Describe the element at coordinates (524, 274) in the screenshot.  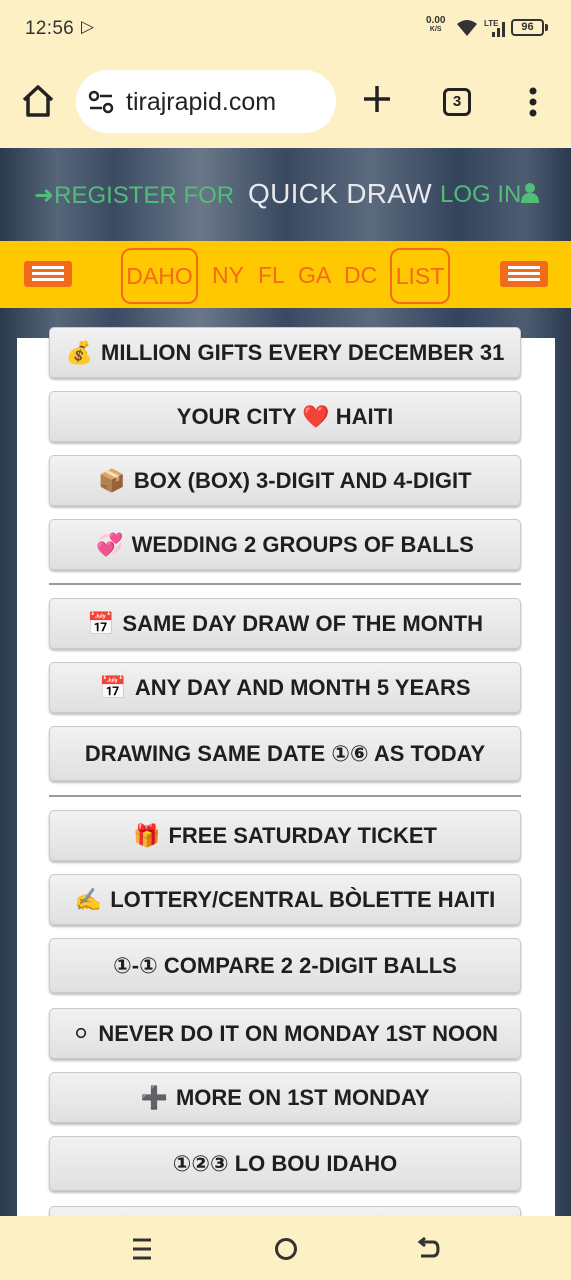
I see `right-menu-icon` at that location.